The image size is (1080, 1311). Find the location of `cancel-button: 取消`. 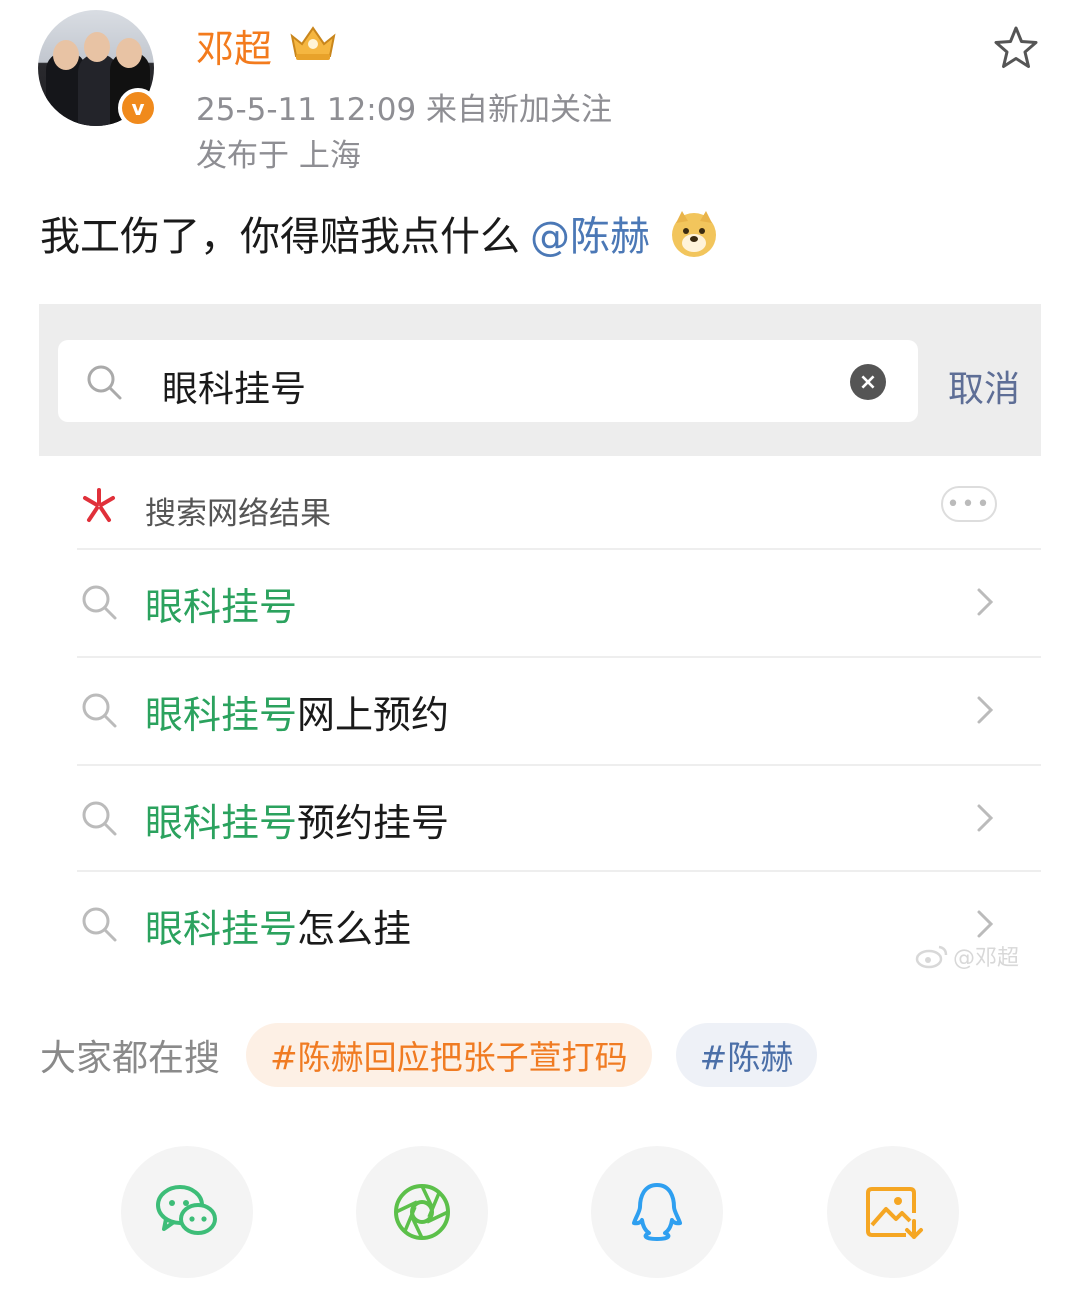

cancel-button: 取消 is located at coordinates (984, 386).